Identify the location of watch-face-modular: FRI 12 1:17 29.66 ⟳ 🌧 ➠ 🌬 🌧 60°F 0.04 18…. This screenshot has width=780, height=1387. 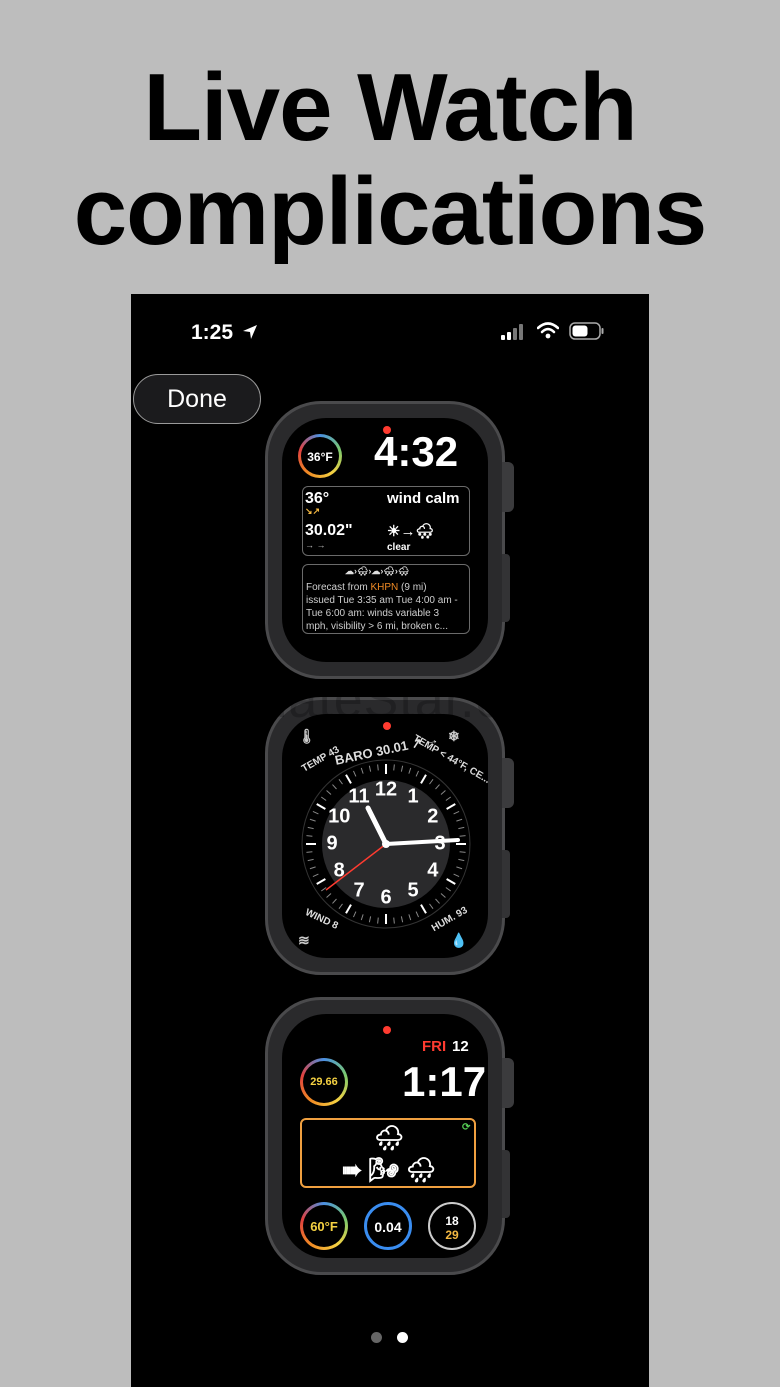
(389, 1136).